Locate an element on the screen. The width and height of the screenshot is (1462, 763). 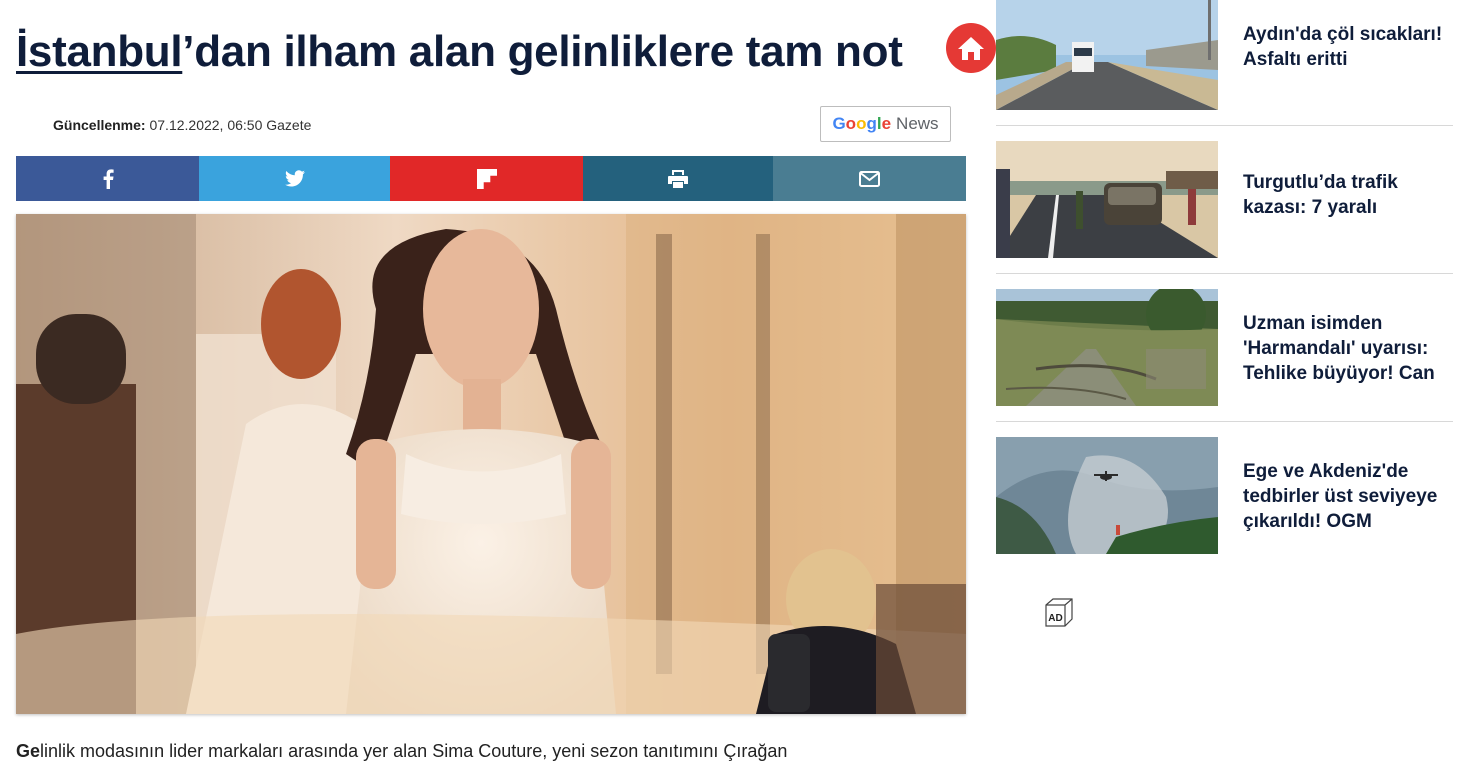
ad-label: AD is located at coordinates (1055, 618).